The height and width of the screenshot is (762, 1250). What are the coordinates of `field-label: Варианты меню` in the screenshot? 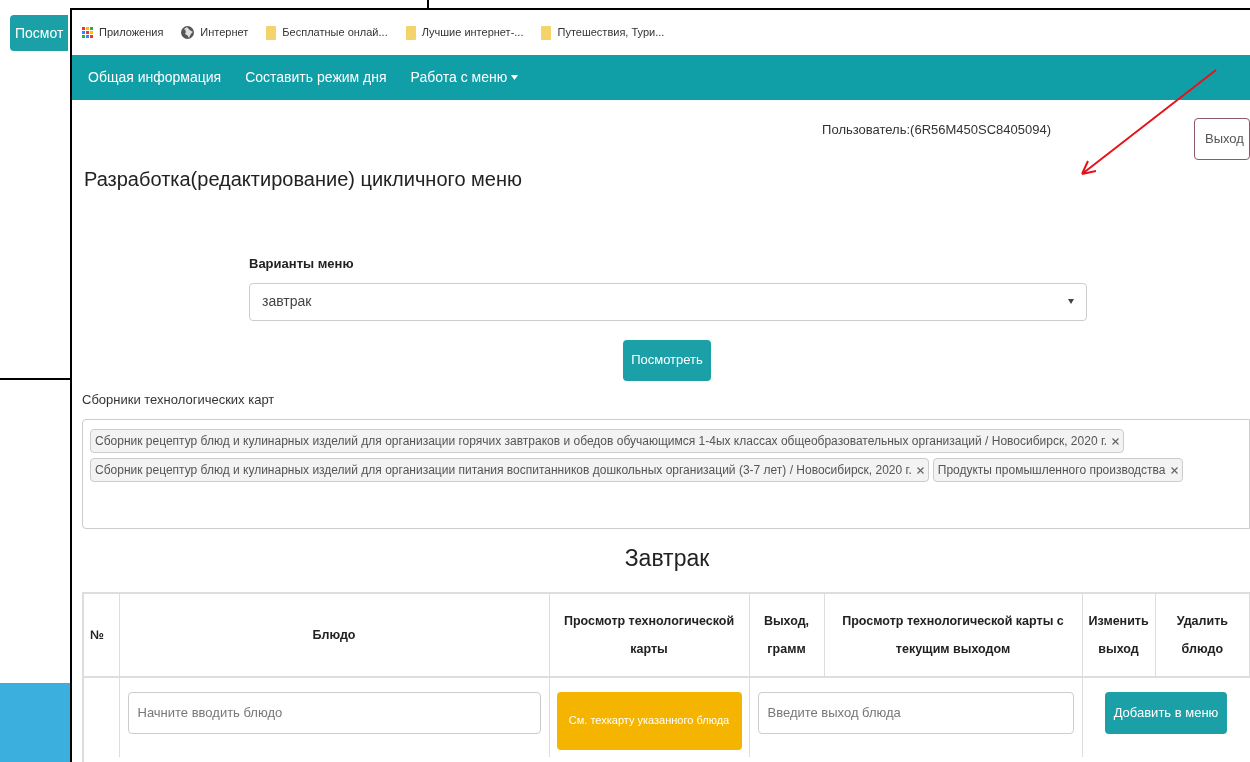 It's located at (302, 264).